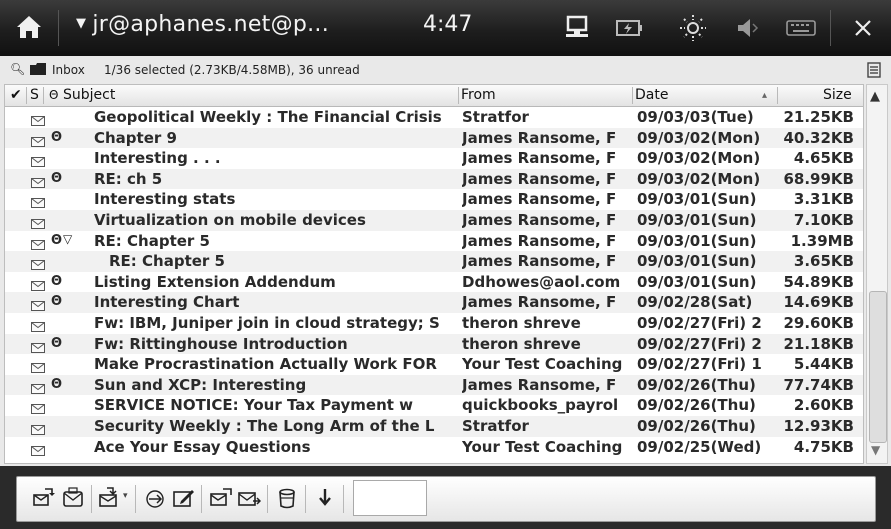 This screenshot has height=529, width=891. I want to click on column-header-from: From, so click(478, 95).